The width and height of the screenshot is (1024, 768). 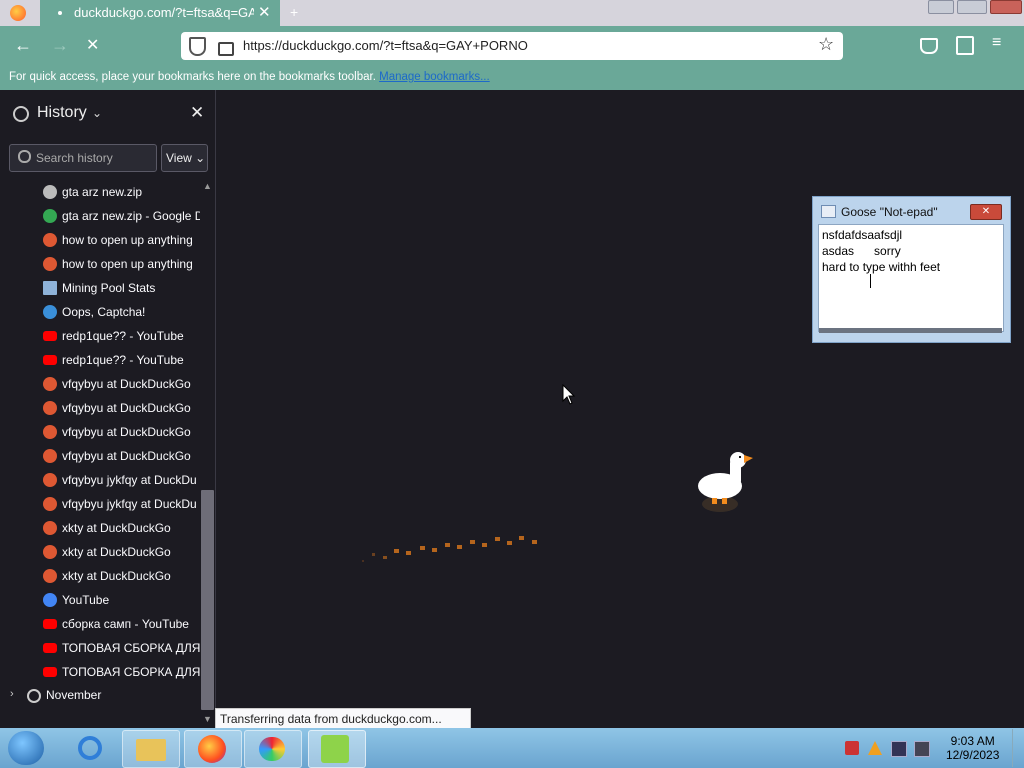 I want to click on history-item-label: how to open up anything, so click(x=127, y=240).